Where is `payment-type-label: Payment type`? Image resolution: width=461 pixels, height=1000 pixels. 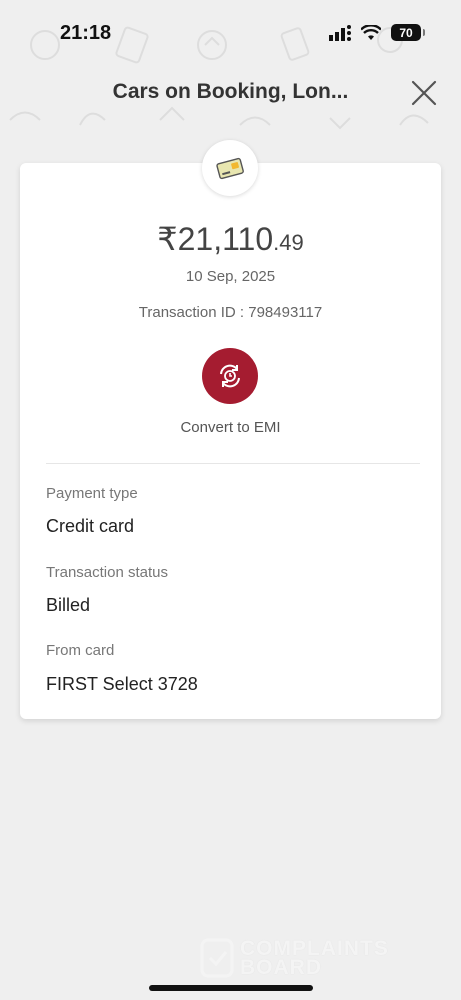
payment-type-label: Payment type is located at coordinates (92, 493).